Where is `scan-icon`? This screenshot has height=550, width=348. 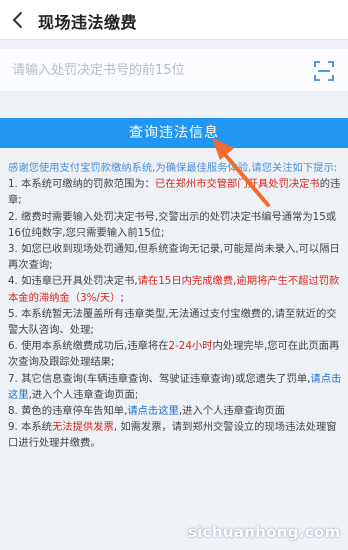 scan-icon is located at coordinates (324, 71).